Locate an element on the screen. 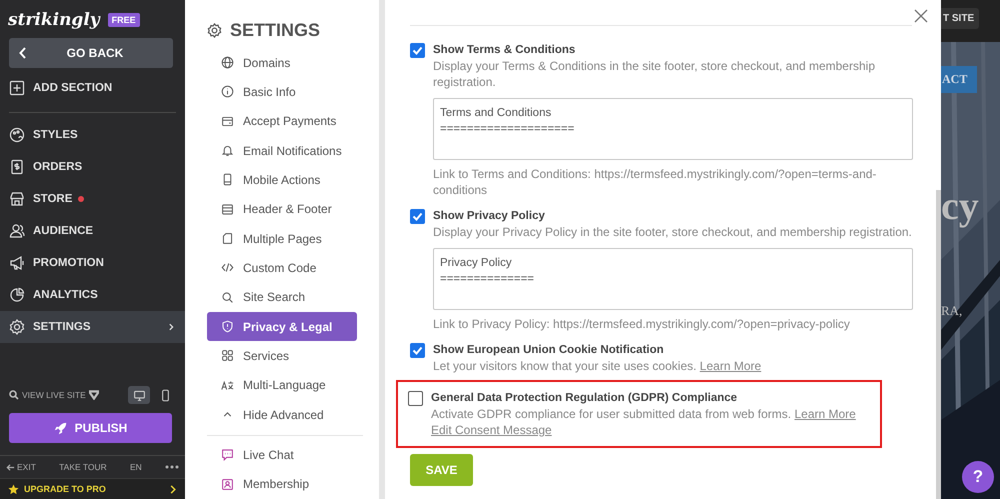 Image resolution: width=1000 pixels, height=499 pixels. page-icon is located at coordinates (227, 239).